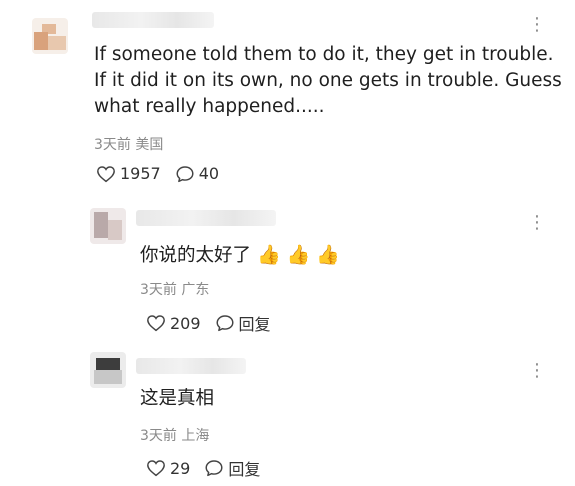 Image resolution: width=575 pixels, height=486 pixels. Describe the element at coordinates (175, 290) in the screenshot. I see `comment-meta: 3天前 广东` at that location.